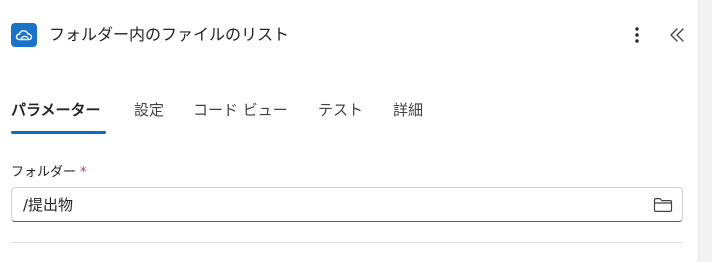  I want to click on folder-field: /提出物, so click(347, 204).